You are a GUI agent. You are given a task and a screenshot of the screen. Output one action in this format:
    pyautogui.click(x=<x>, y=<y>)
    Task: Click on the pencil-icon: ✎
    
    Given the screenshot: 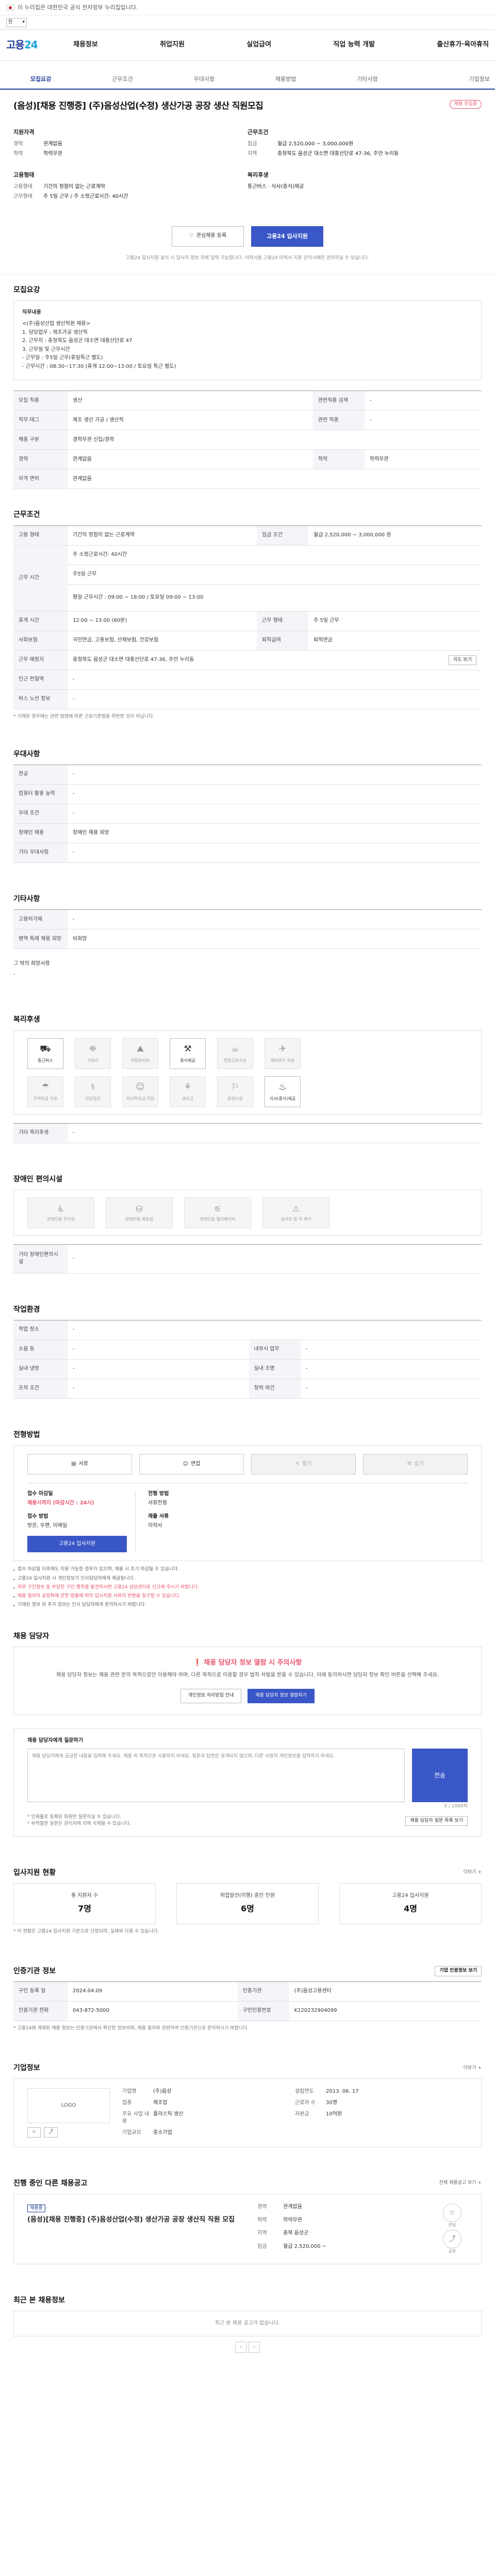 What is the action you would take?
    pyautogui.click(x=297, y=1464)
    